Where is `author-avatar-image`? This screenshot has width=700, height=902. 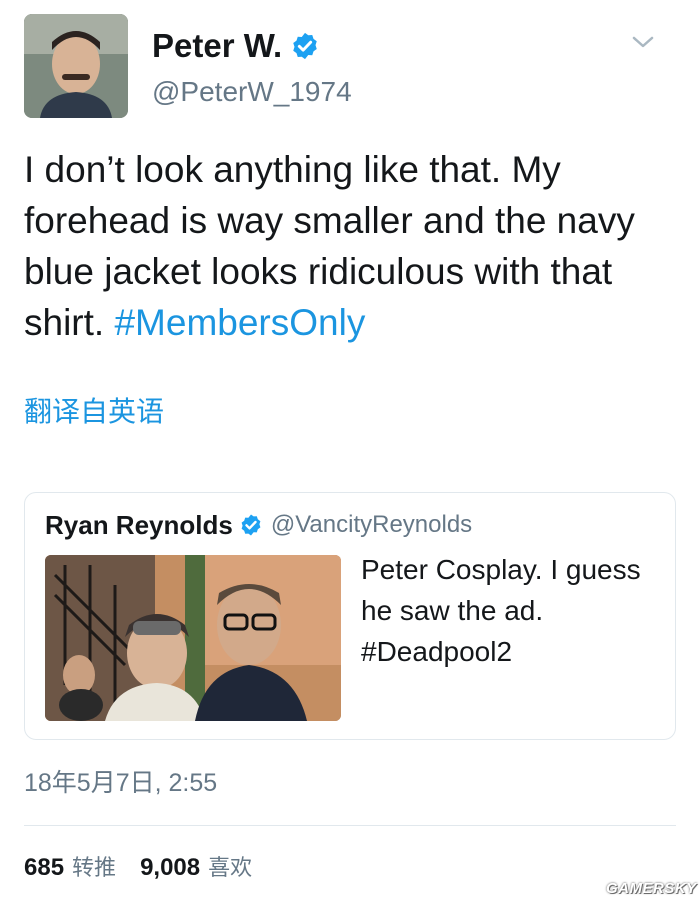
author-avatar-image is located at coordinates (76, 66).